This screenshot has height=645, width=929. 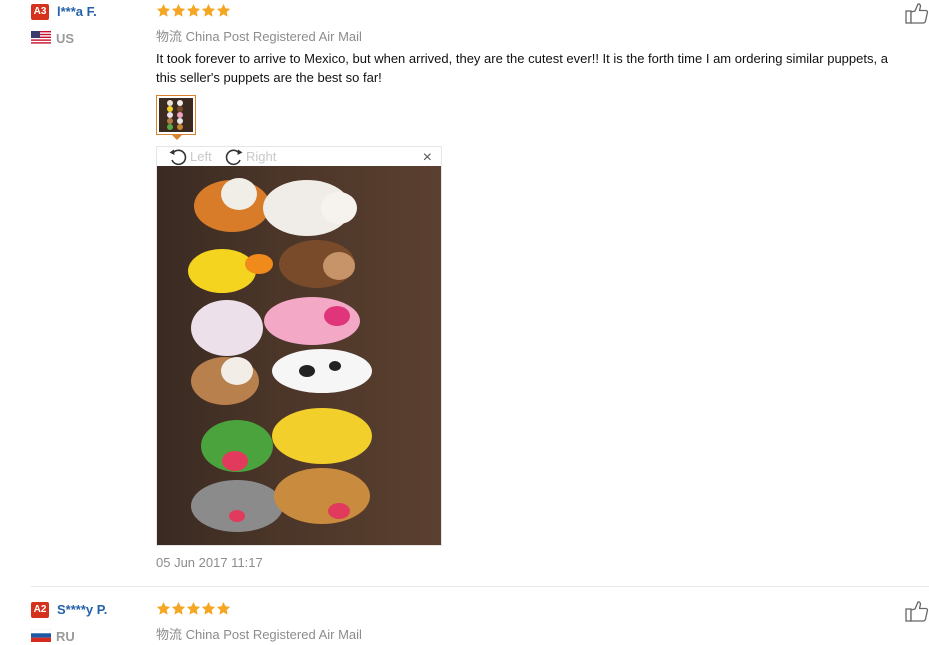 What do you see at coordinates (261, 156) in the screenshot?
I see `rotate-right-label: Right` at bounding box center [261, 156].